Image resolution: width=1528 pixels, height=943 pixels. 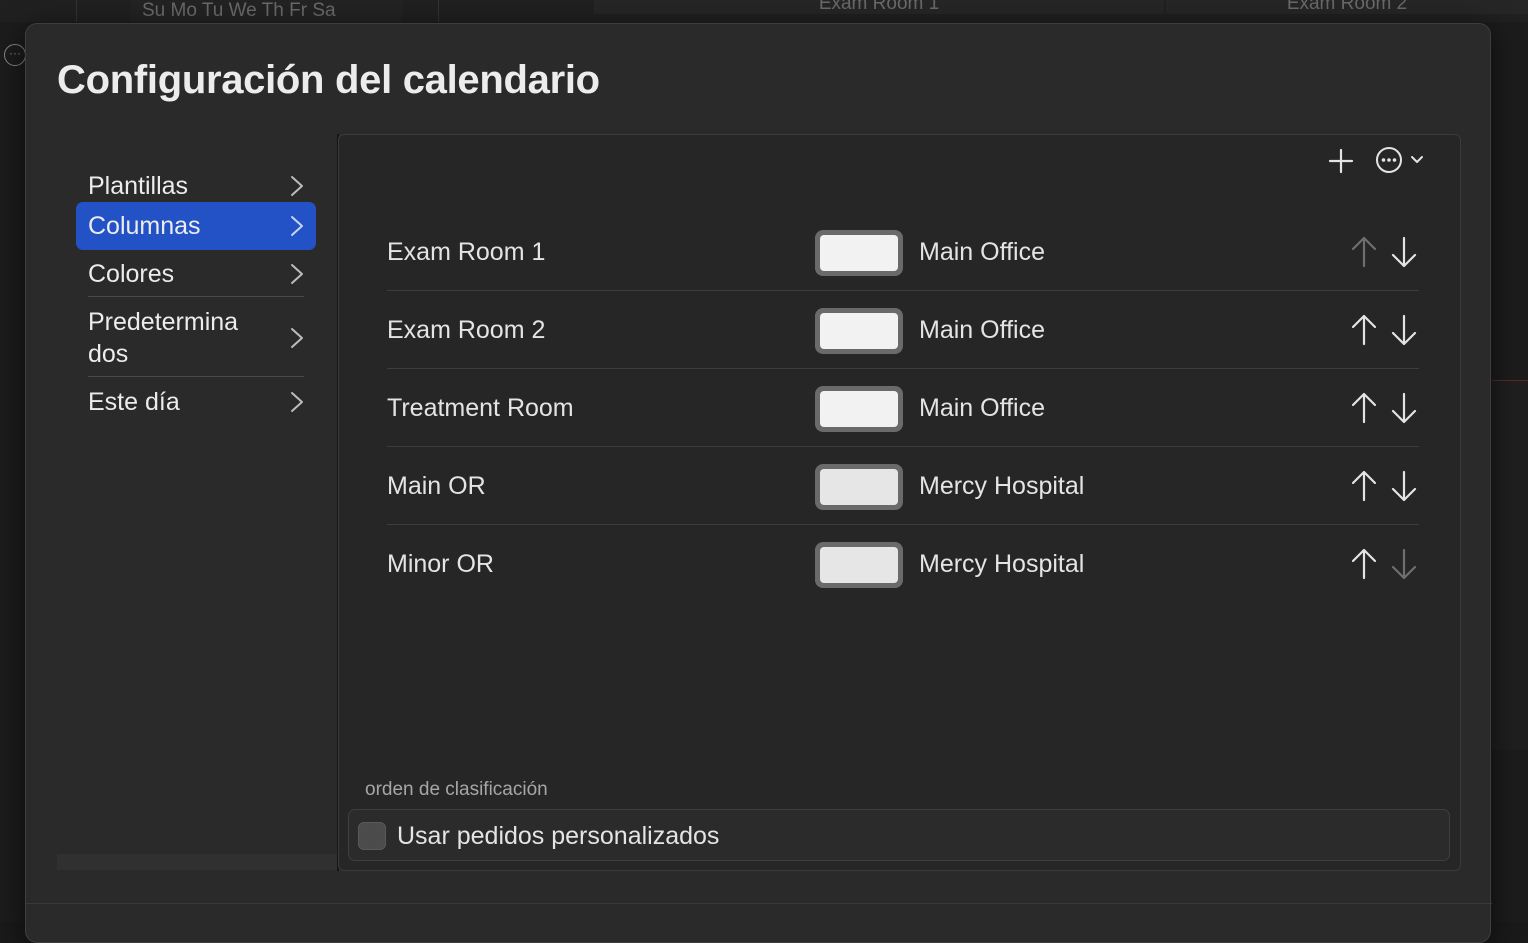 What do you see at coordinates (1347, 7) in the screenshot?
I see `background-column-header: Exam Room 2` at bounding box center [1347, 7].